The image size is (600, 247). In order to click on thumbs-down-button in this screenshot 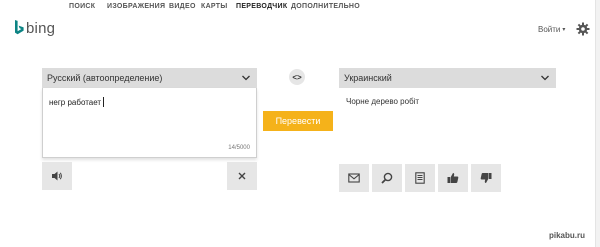, I will do `click(486, 178)`.